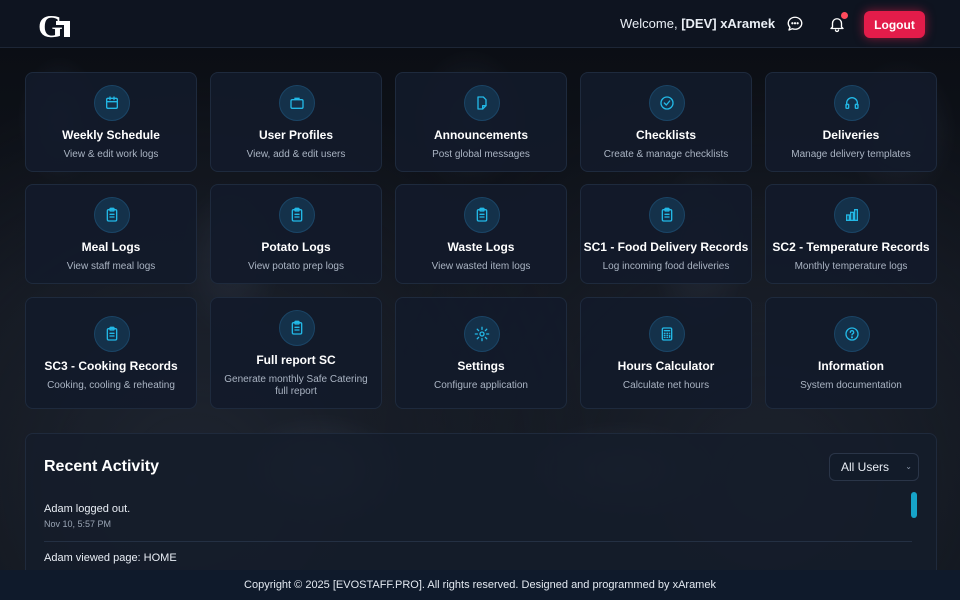 This screenshot has height=600, width=960. I want to click on tile-waste-logs: Waste Logs View wasted item logs, so click(481, 234).